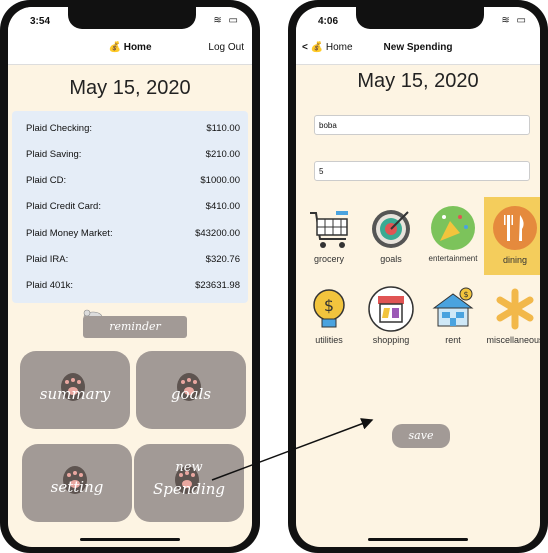  Describe the element at coordinates (40, 21) in the screenshot. I see `status-time: 3:54` at that location.